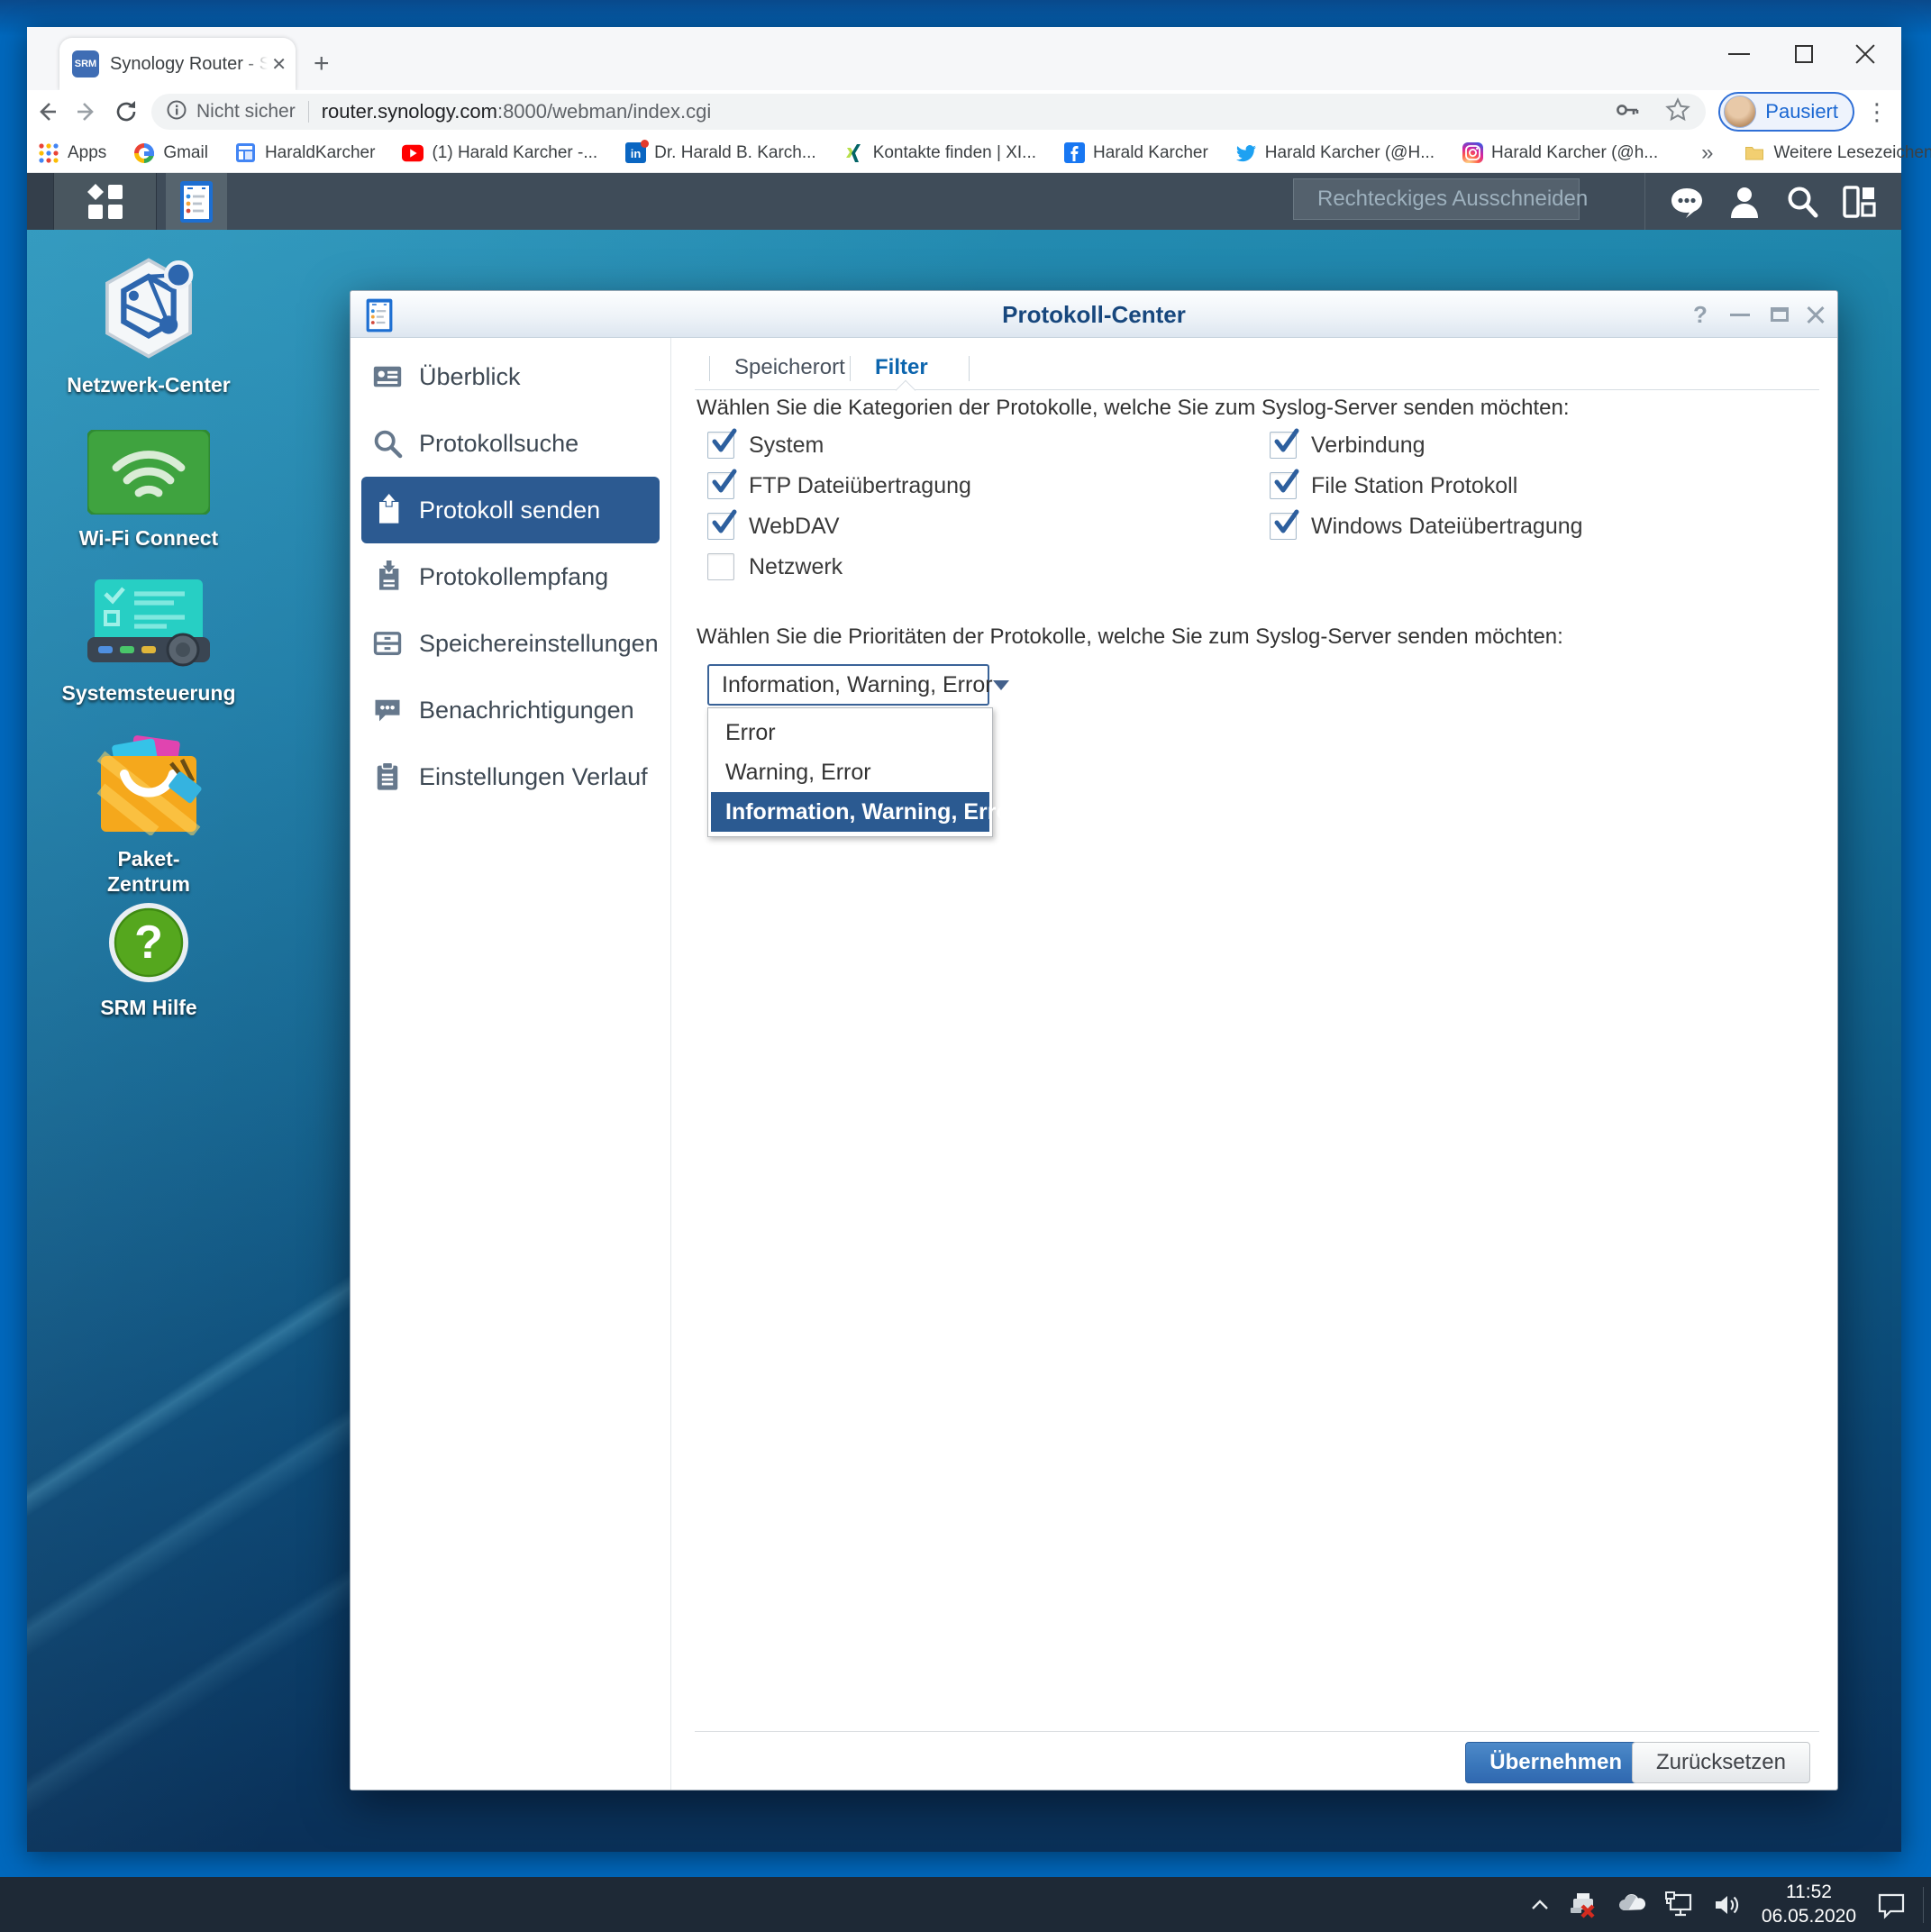  What do you see at coordinates (533, 776) in the screenshot?
I see `sidebar-item-label: Einstellungen Verlauf` at bounding box center [533, 776].